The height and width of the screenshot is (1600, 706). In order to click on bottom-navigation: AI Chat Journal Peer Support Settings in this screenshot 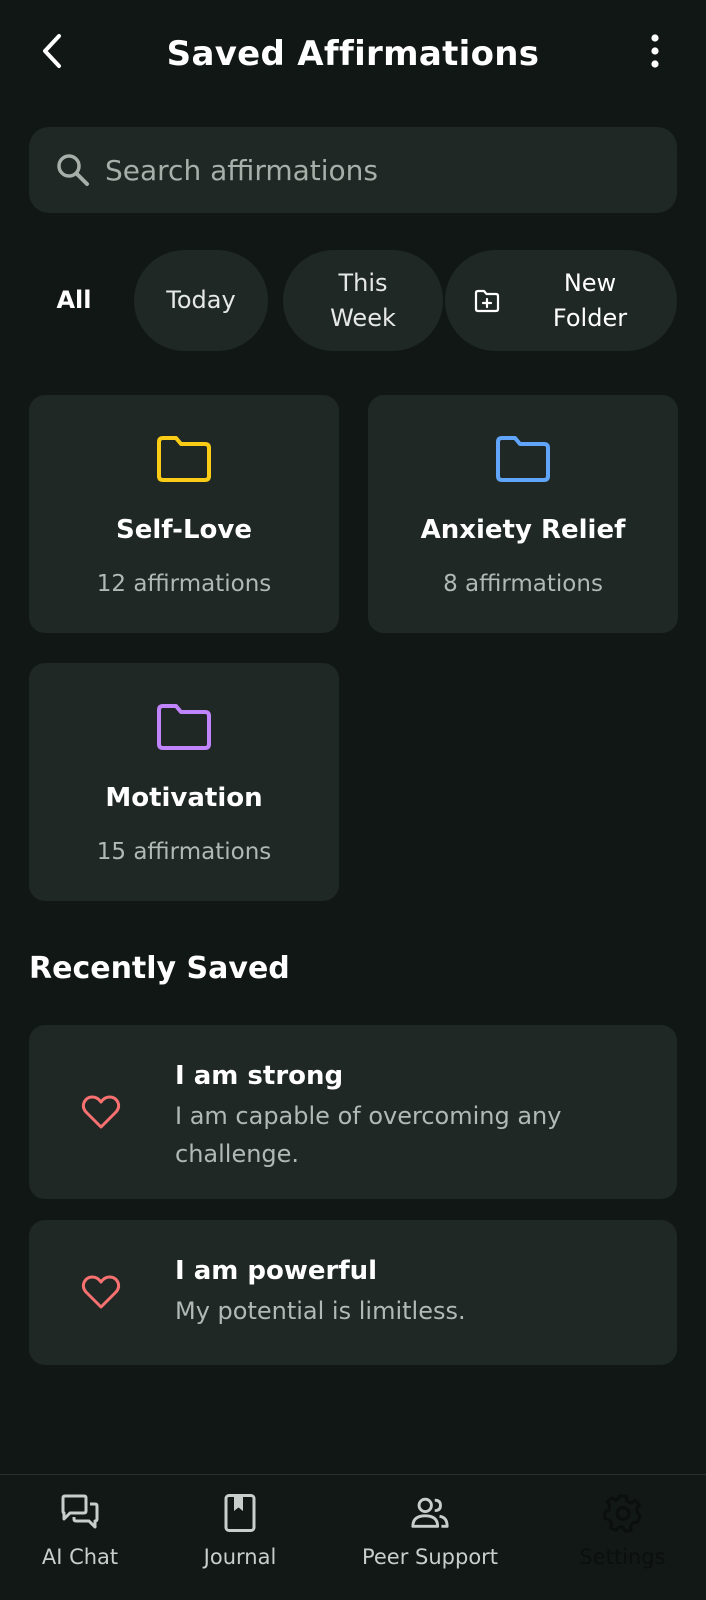, I will do `click(353, 1537)`.